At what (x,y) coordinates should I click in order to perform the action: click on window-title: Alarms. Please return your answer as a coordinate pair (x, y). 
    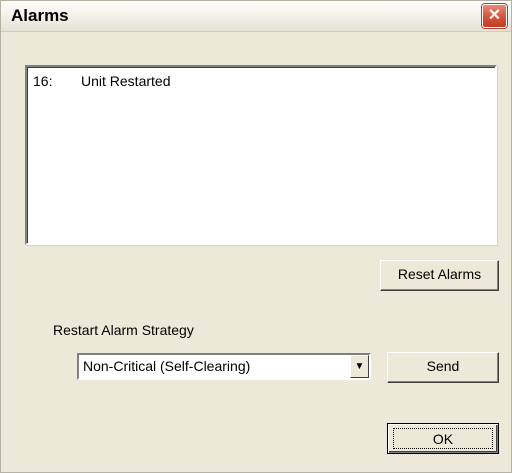
    Looking at the image, I should click on (40, 15).